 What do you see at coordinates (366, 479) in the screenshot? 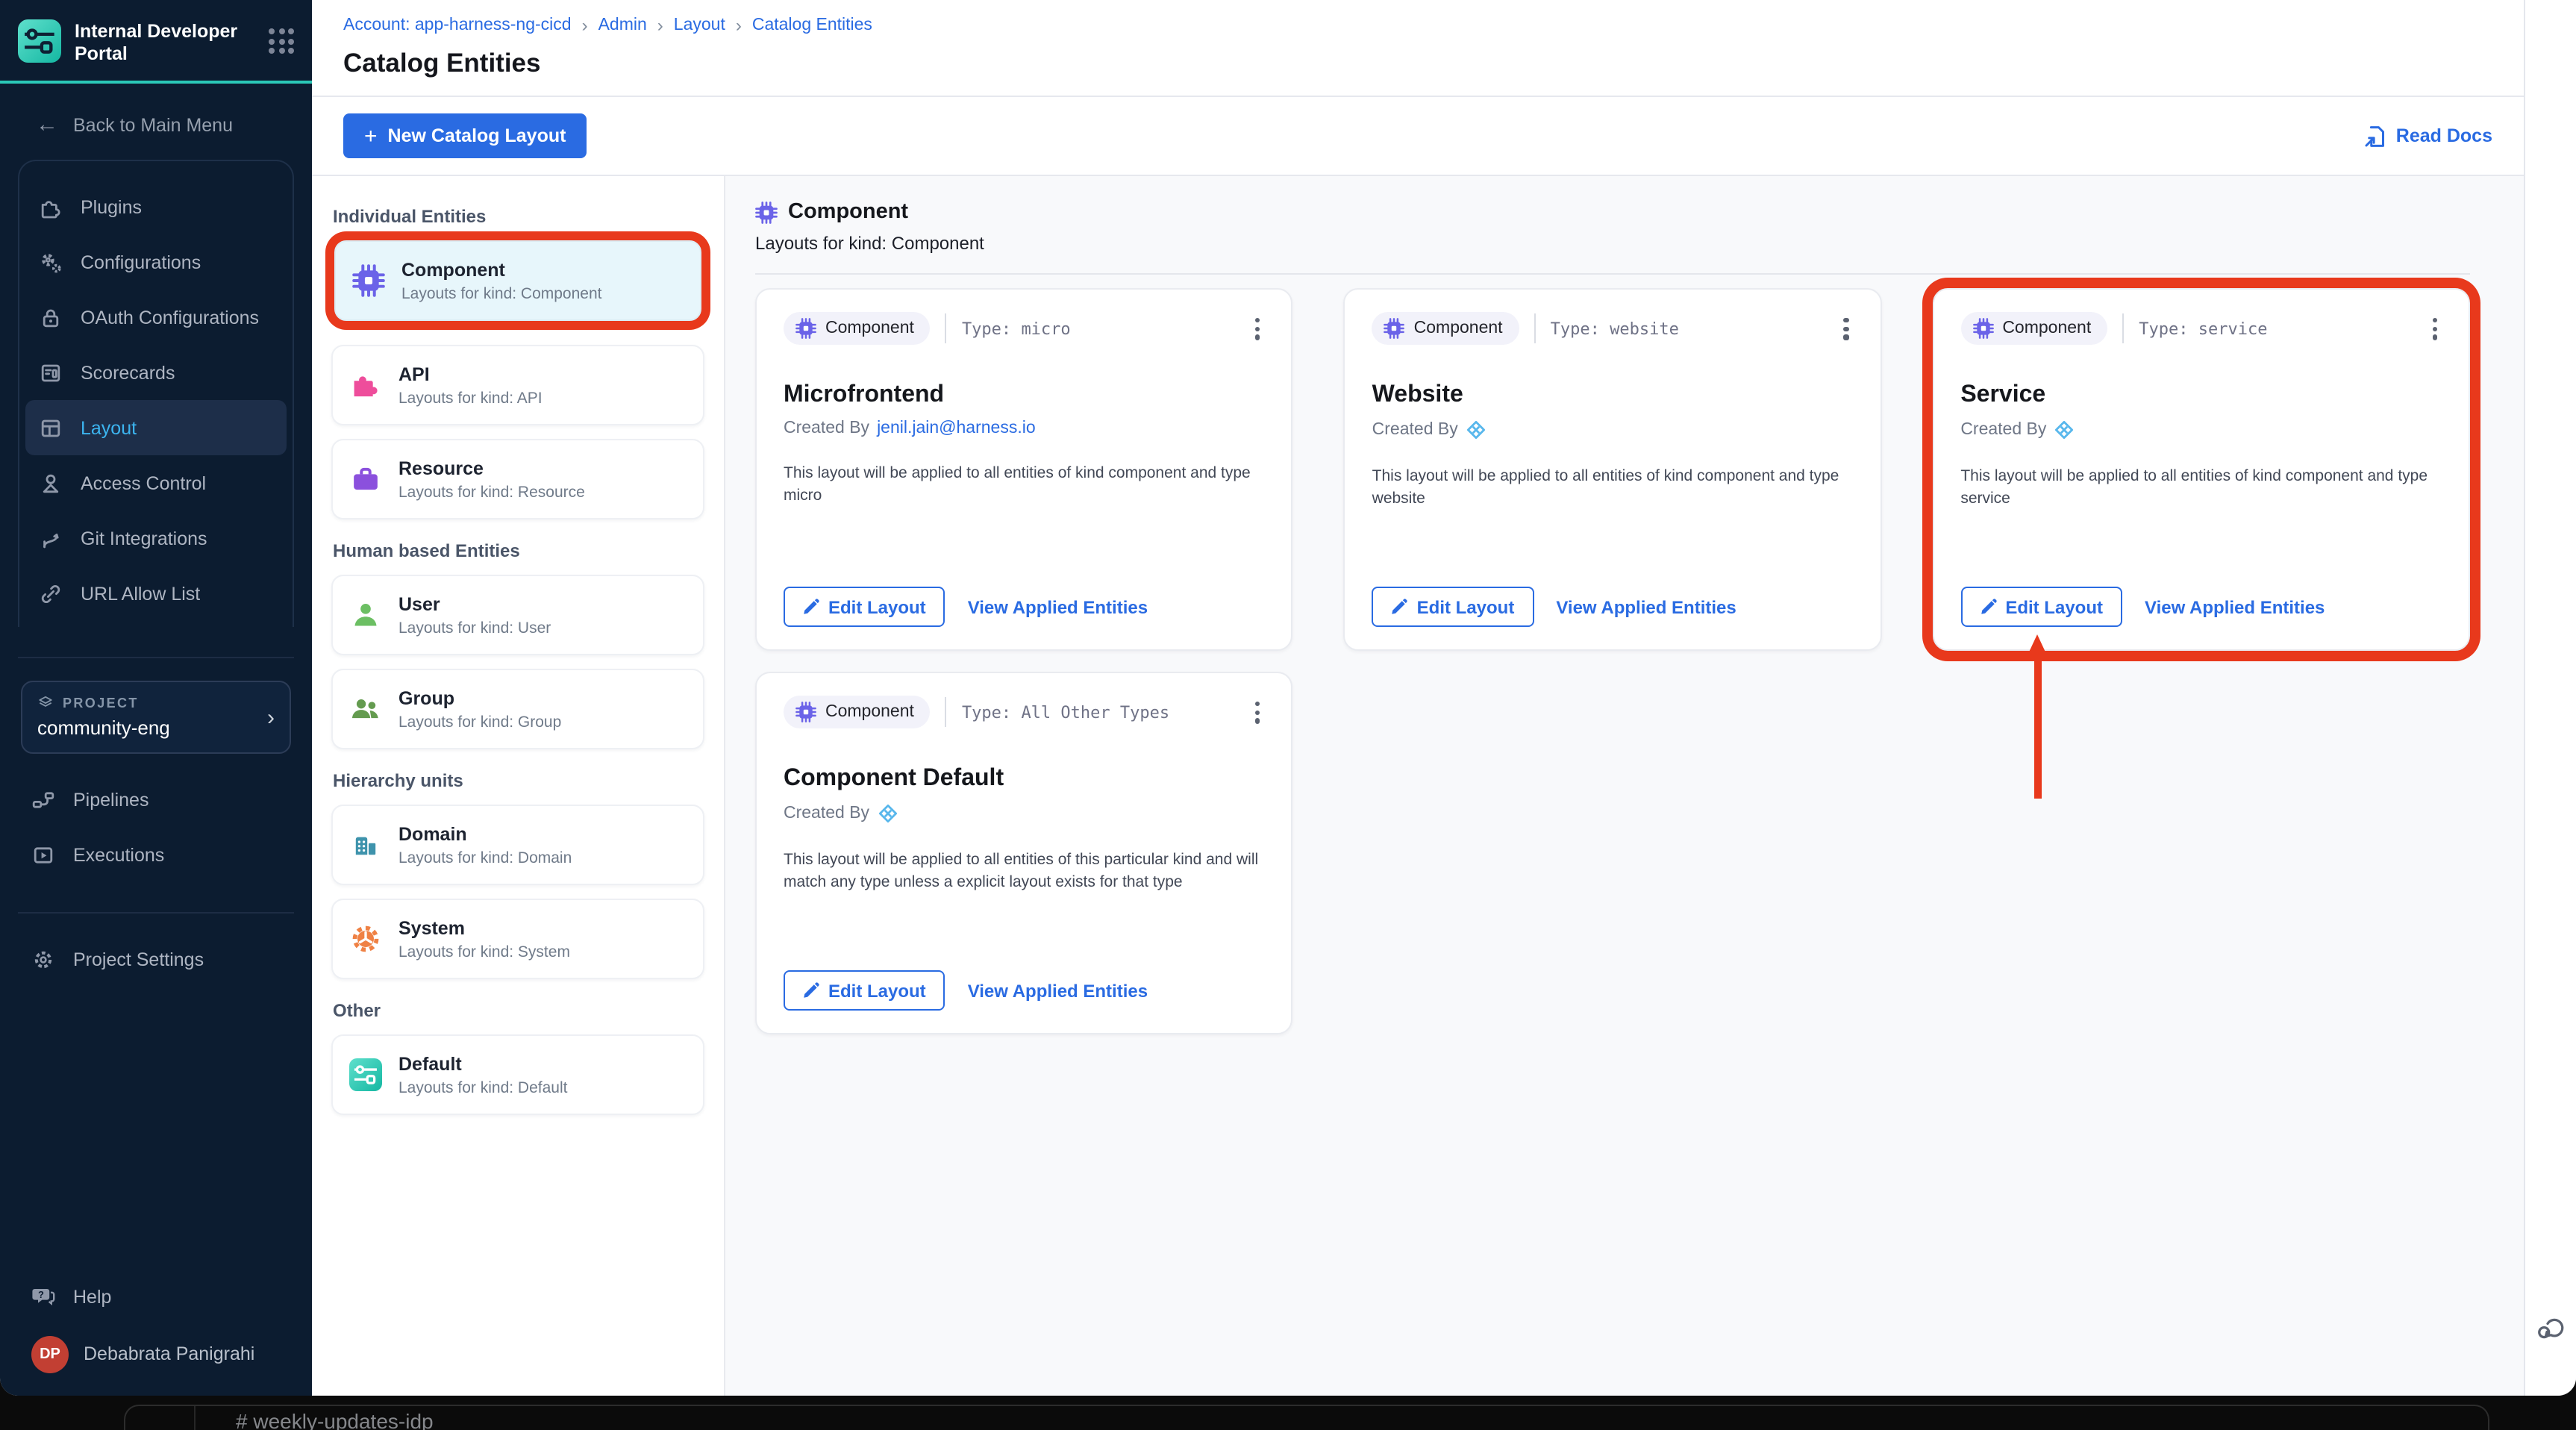
I see `resource-briefcase-icon` at bounding box center [366, 479].